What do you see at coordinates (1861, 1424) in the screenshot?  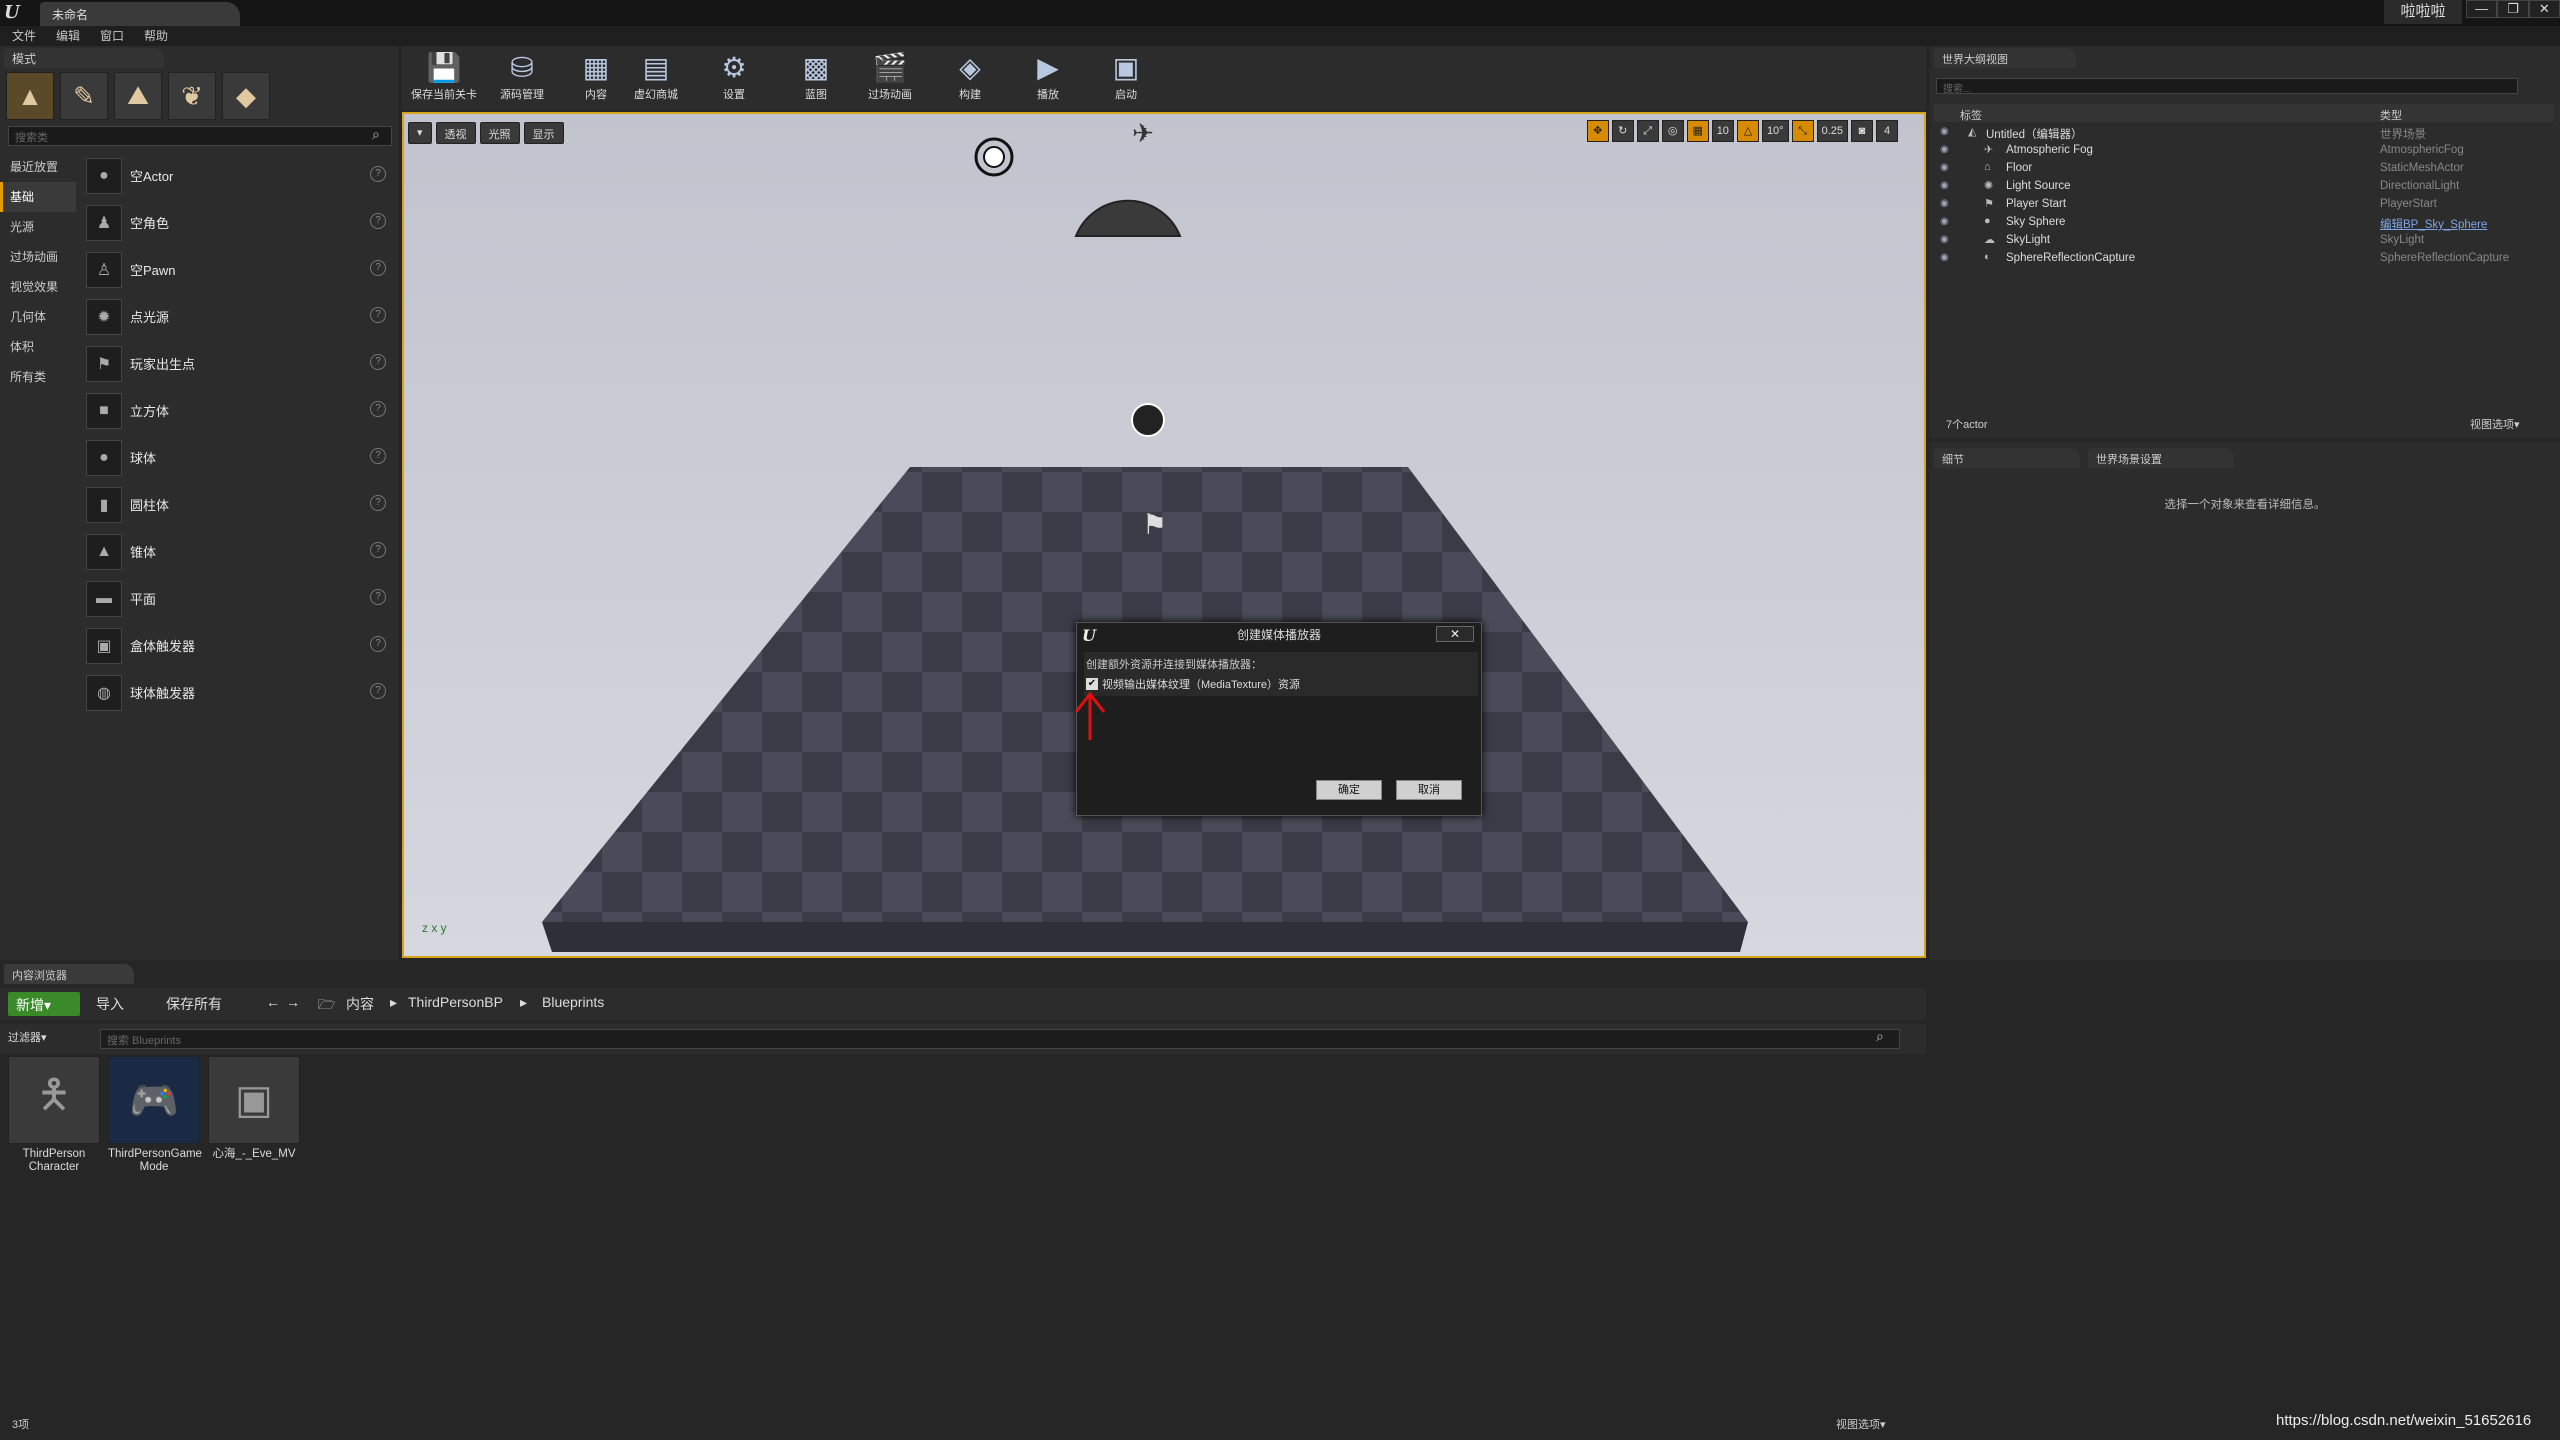 I see `content-view-options: 视图选项▾` at bounding box center [1861, 1424].